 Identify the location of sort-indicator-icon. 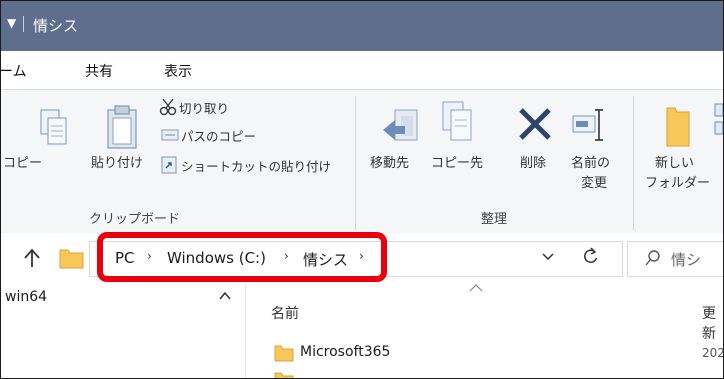
(476, 288).